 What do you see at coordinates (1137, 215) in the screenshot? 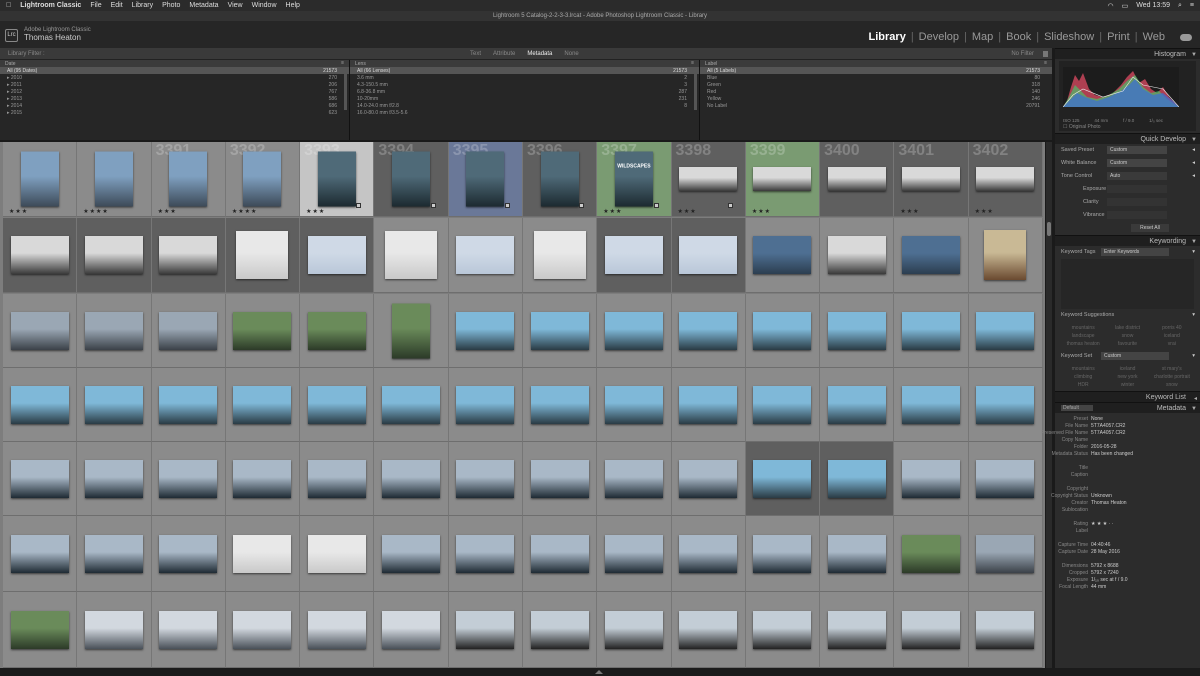
I see `vibrance-buttons` at bounding box center [1137, 215].